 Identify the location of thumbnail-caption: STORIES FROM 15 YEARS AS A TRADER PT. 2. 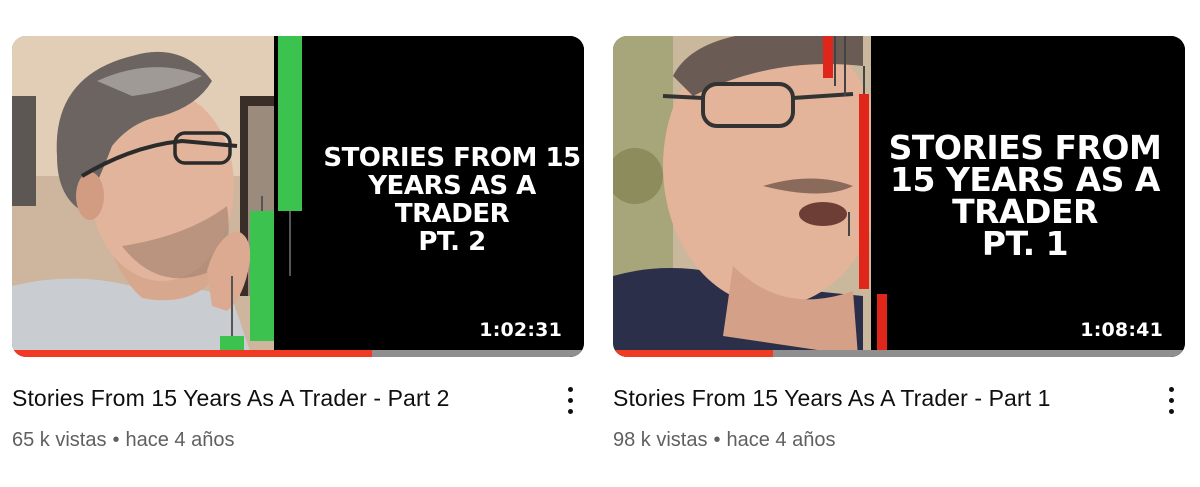
(452, 200).